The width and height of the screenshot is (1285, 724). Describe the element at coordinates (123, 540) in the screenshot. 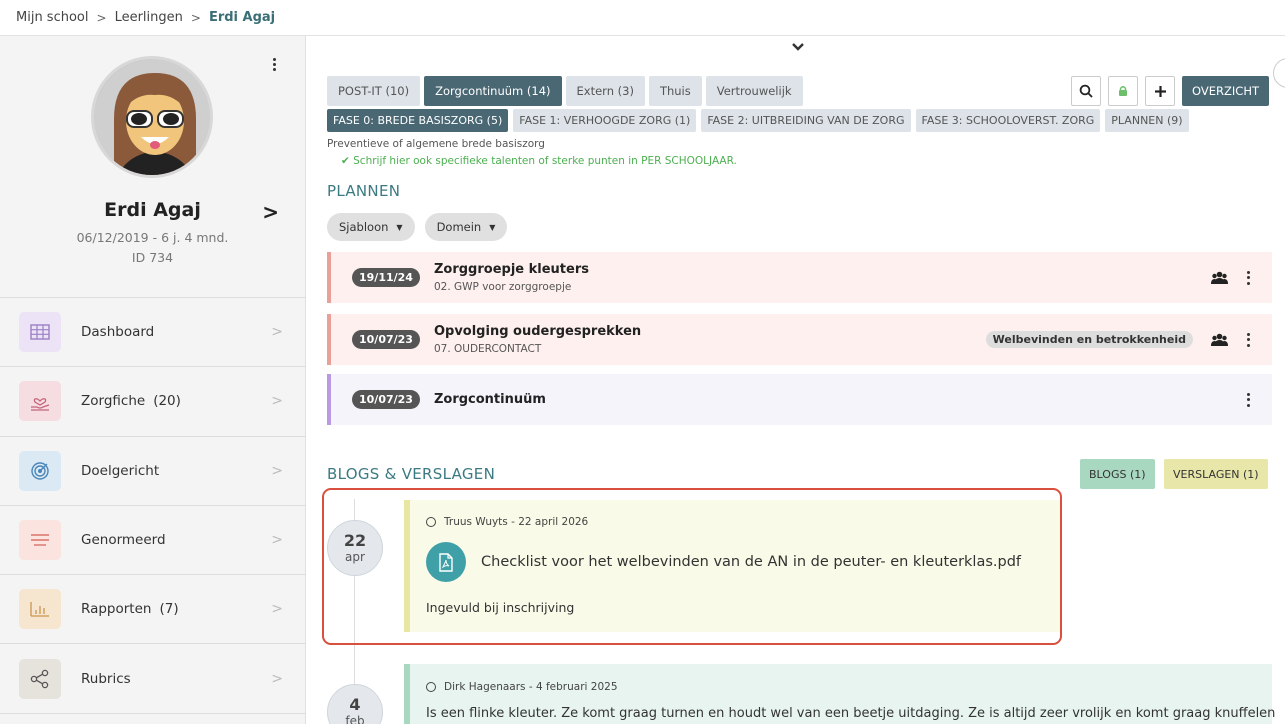

I see `sidebar-item-label: Genormeerd` at that location.